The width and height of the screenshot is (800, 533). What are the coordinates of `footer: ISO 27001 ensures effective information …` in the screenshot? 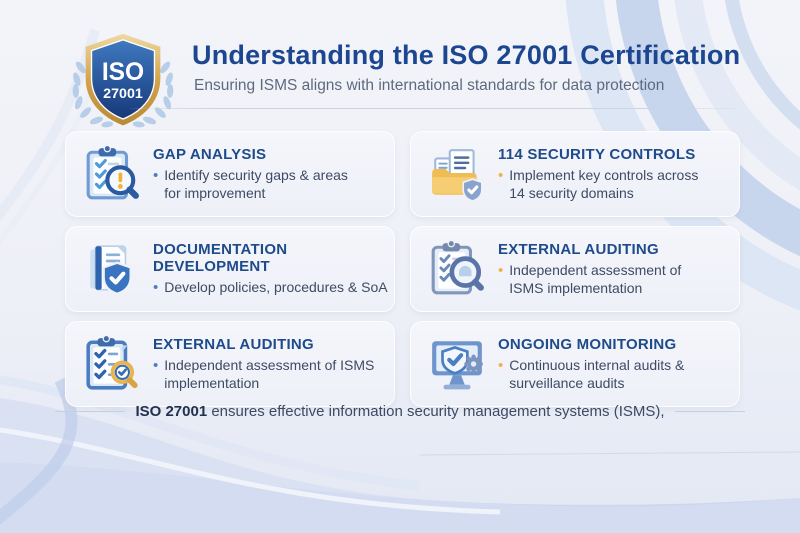 It's located at (400, 411).